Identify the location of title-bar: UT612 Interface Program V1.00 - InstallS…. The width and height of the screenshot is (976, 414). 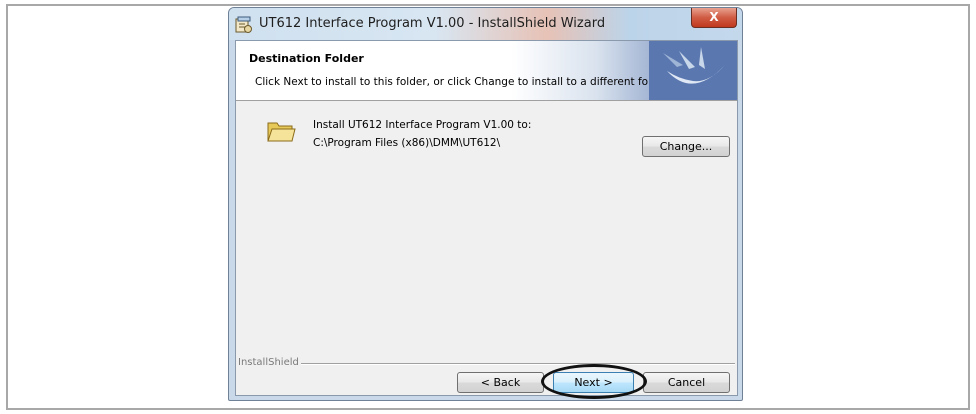
(485, 24).